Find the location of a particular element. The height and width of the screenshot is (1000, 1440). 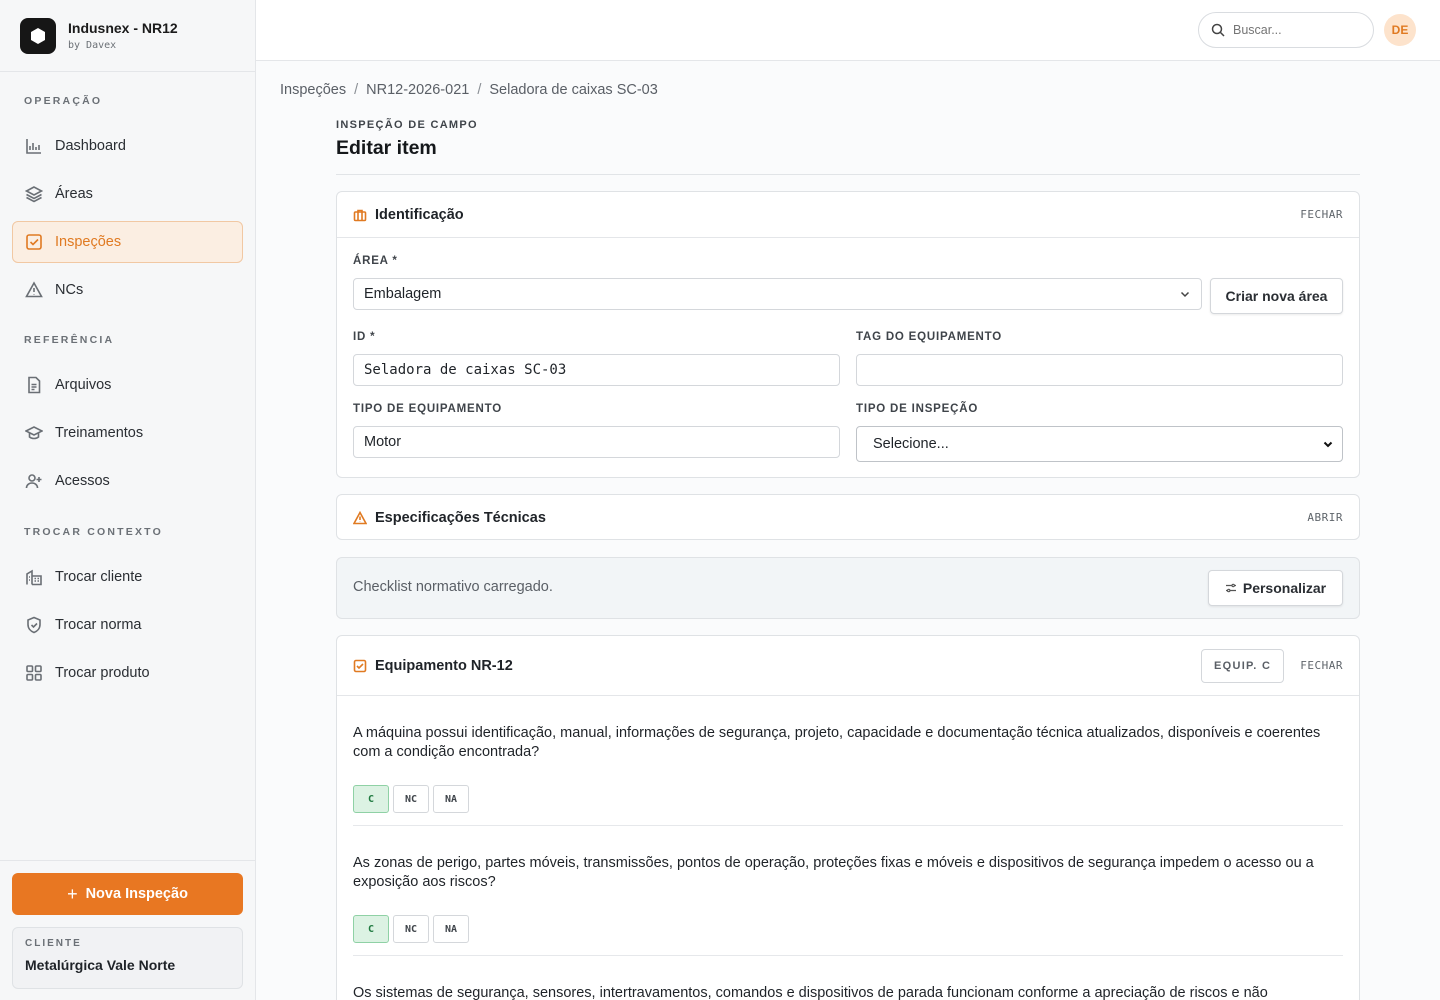

sidebar-item-label: Arquivos is located at coordinates (83, 385).